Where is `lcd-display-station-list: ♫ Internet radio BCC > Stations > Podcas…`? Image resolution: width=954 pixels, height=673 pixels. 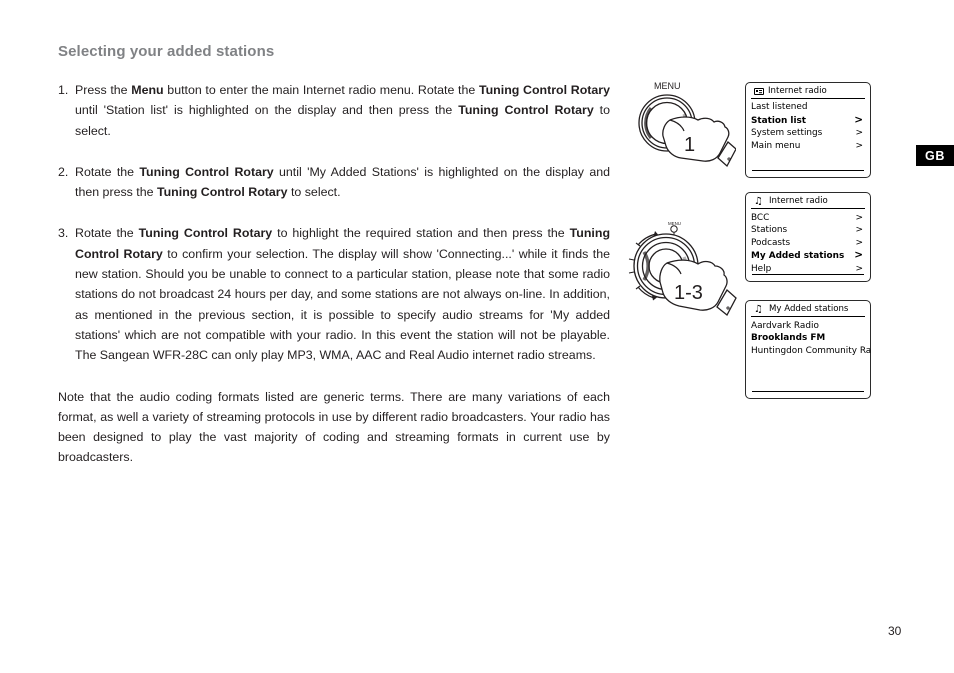
lcd-display-station-list: ♫ Internet radio BCC > Stations > Podcas… is located at coordinates (808, 237).